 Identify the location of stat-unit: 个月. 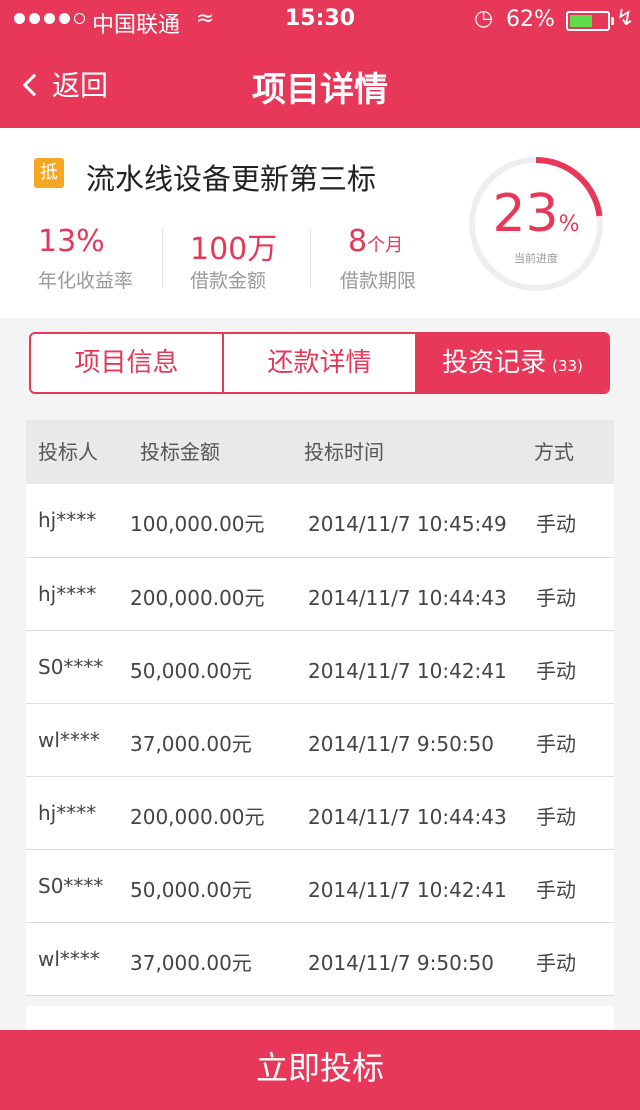
(385, 245).